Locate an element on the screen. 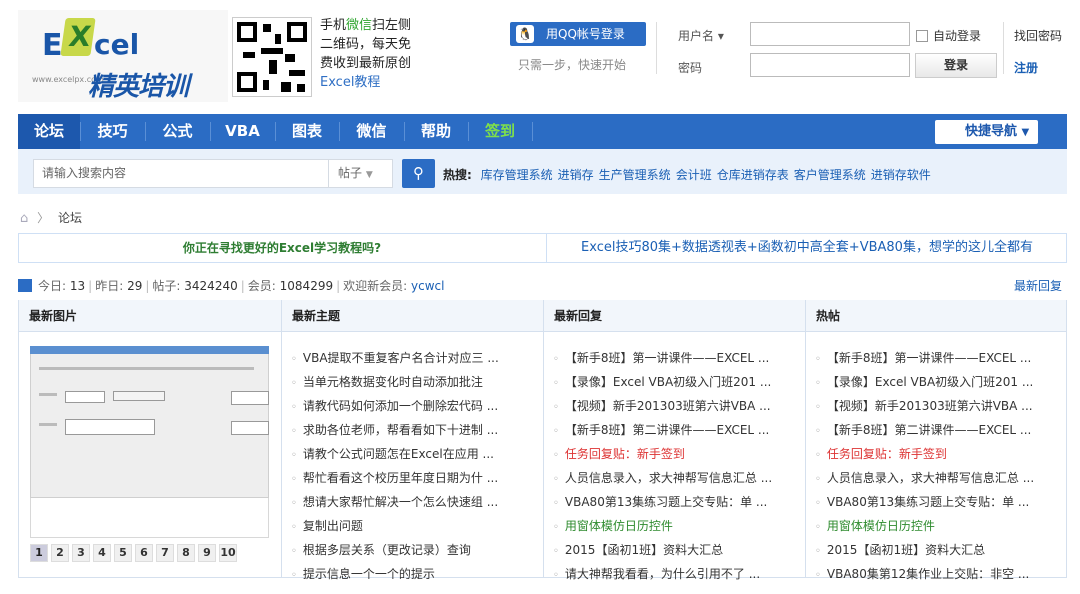 The width and height of the screenshot is (1080, 594). search-icon: ⚲ is located at coordinates (418, 173).